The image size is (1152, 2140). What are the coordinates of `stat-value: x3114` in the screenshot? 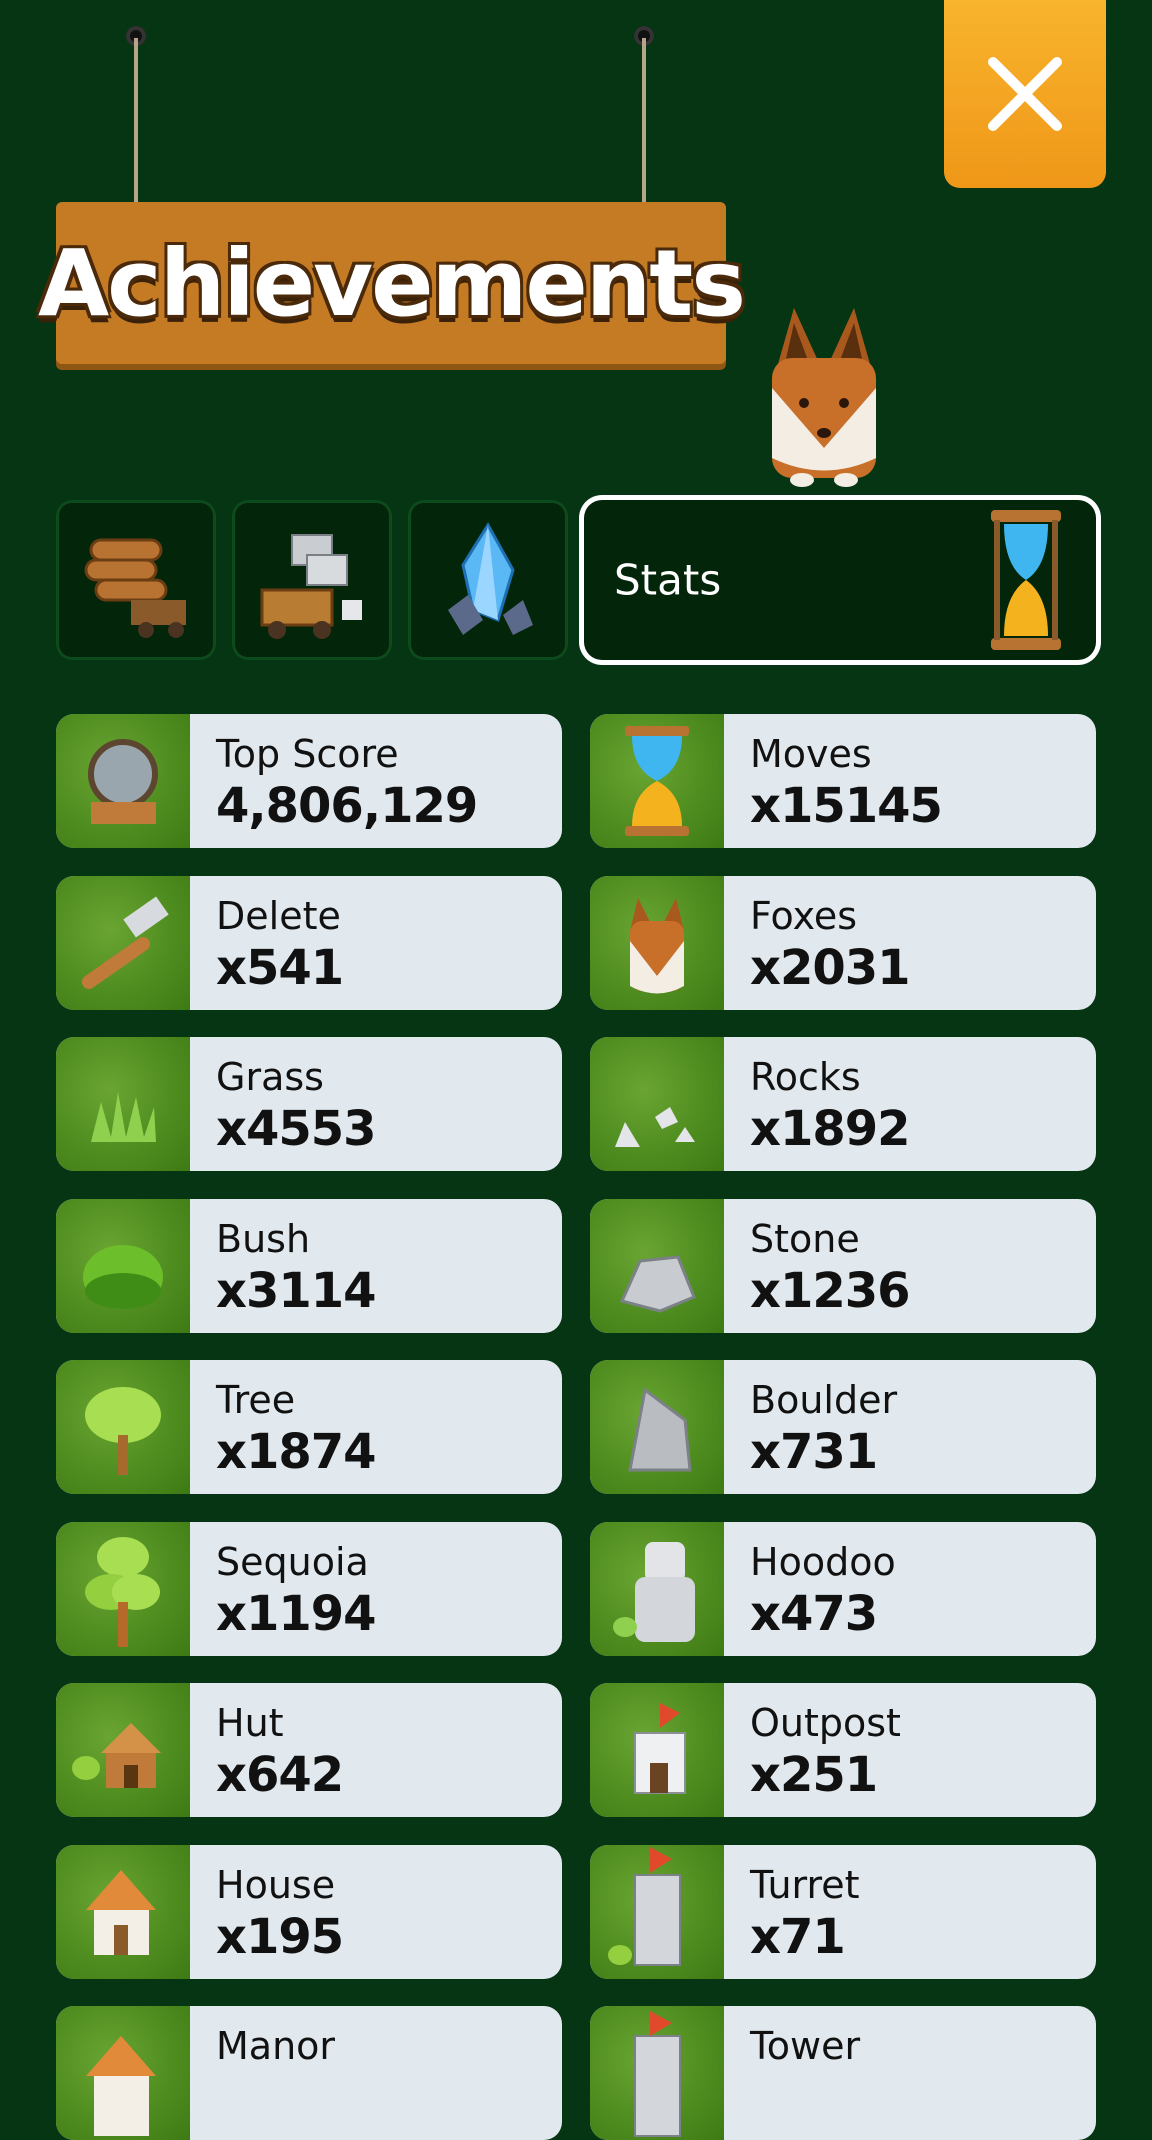 It's located at (296, 1290).